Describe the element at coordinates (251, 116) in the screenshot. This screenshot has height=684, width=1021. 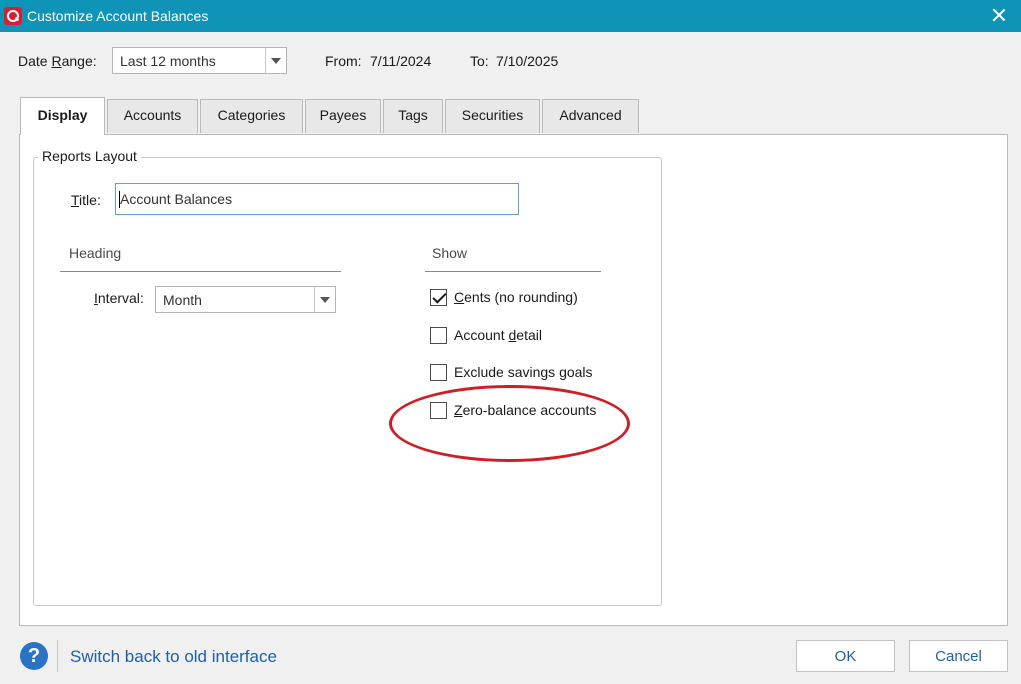
I see `tab-categories: Categories` at that location.